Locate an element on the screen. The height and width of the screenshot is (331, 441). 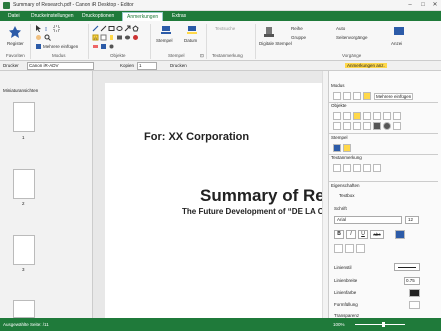
select-arrow-icon is located at coordinates (38, 28).